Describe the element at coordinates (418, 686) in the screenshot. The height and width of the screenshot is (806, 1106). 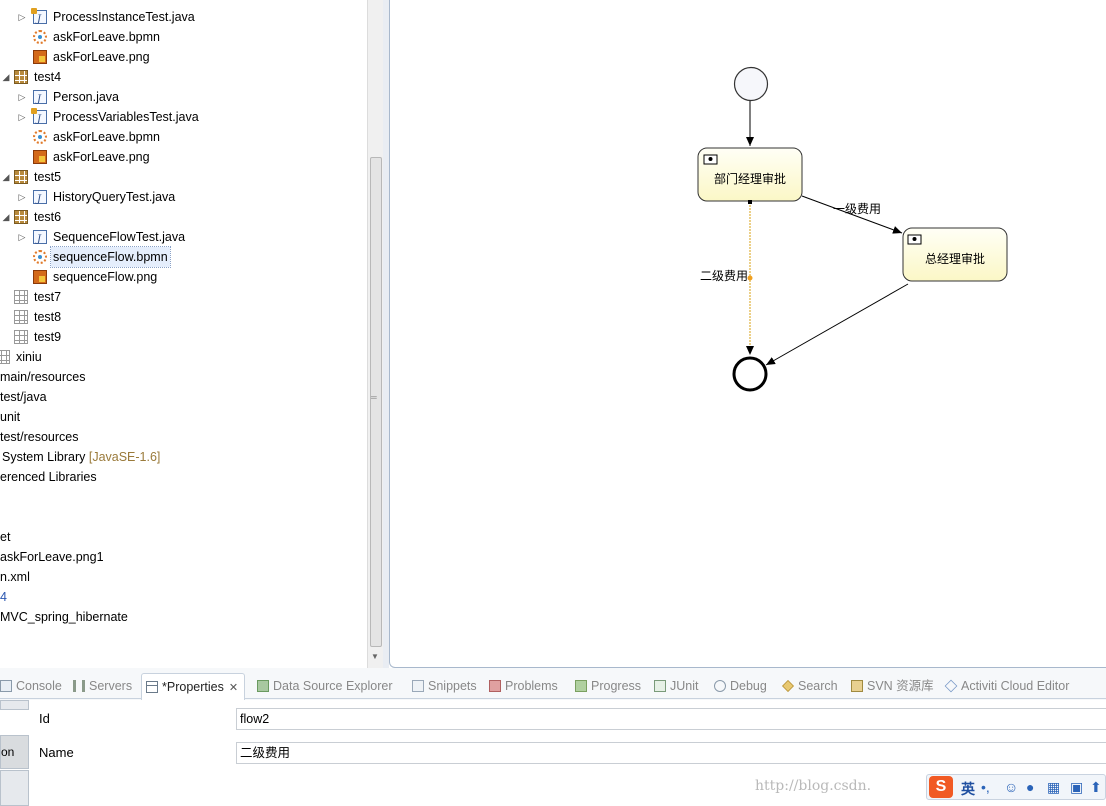
I see `snippets-icon` at that location.